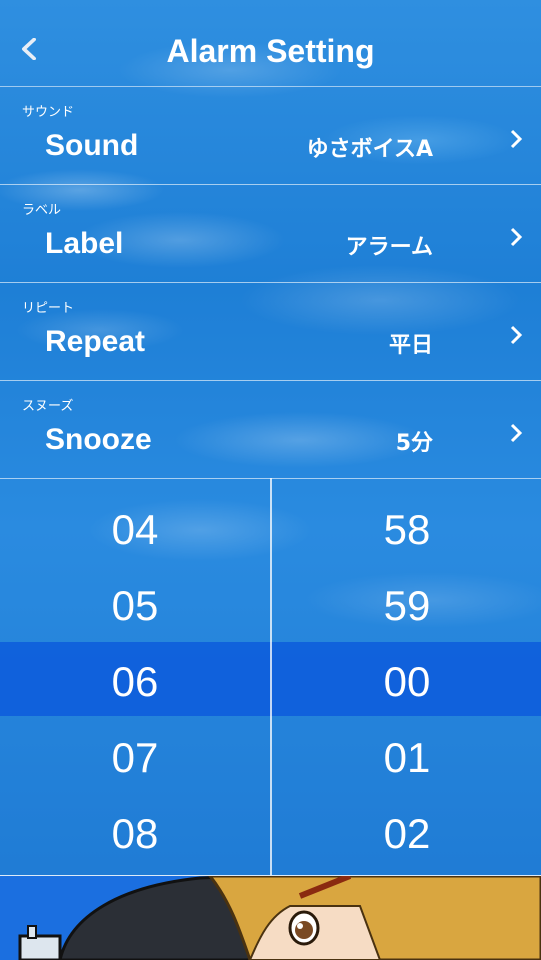 Image resolution: width=541 pixels, height=960 pixels. I want to click on label-value: アラーム, so click(389, 247).